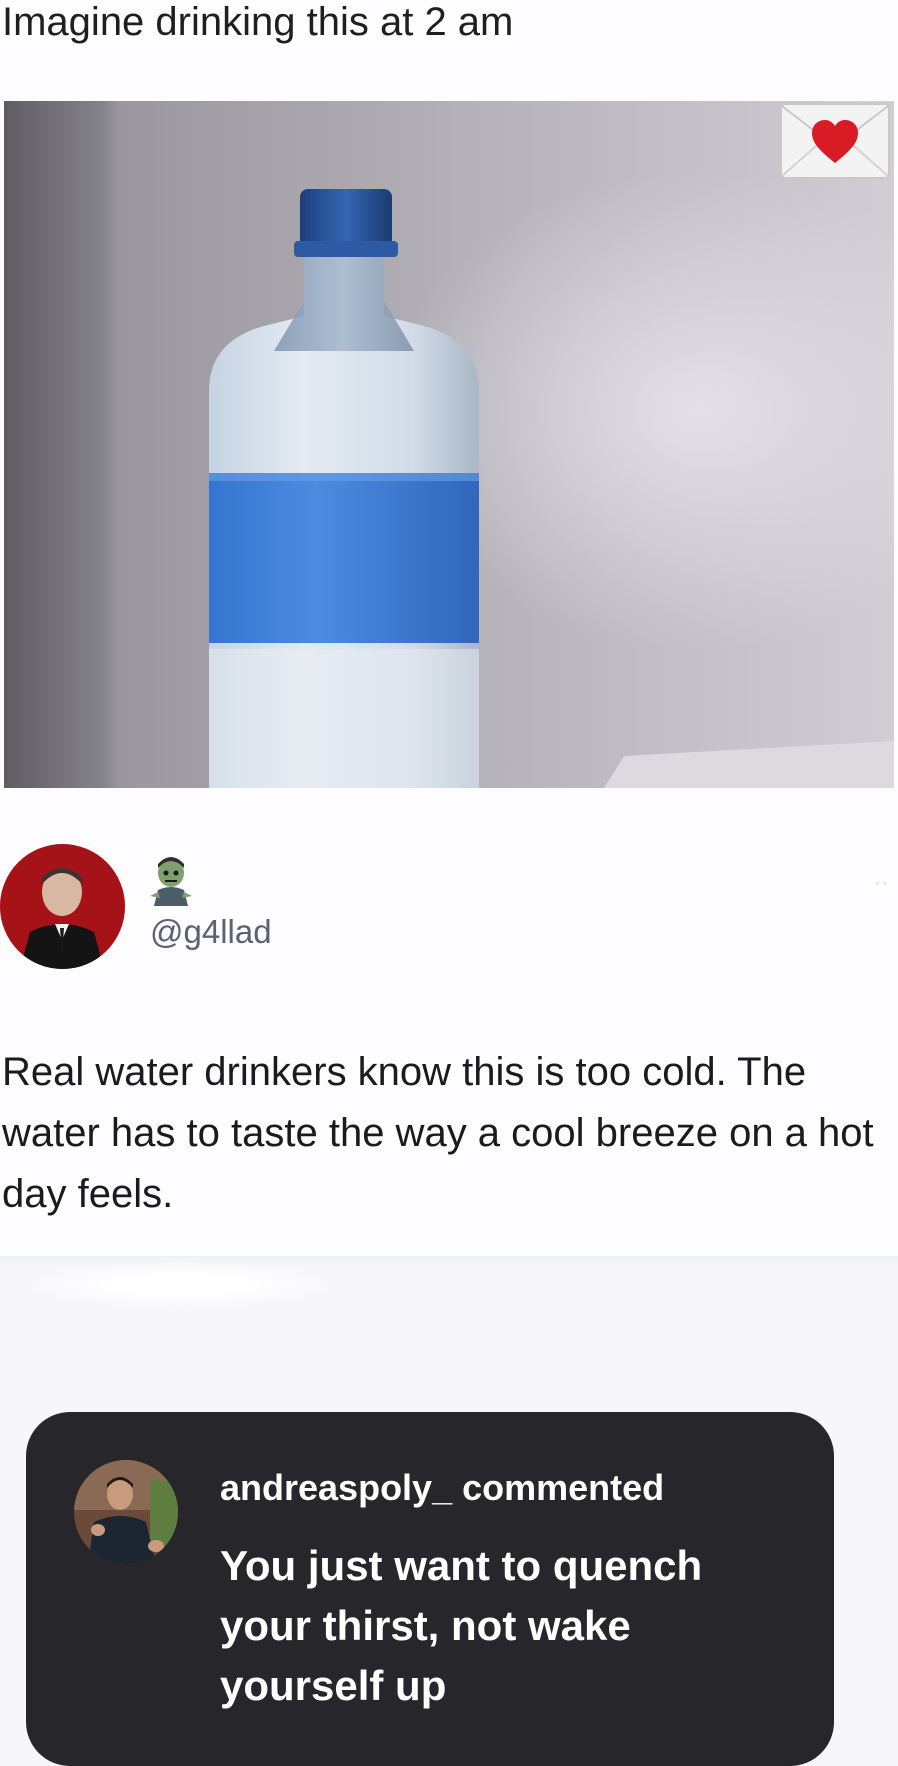  What do you see at coordinates (835, 141) in the screenshot?
I see `love-letter-icon` at bounding box center [835, 141].